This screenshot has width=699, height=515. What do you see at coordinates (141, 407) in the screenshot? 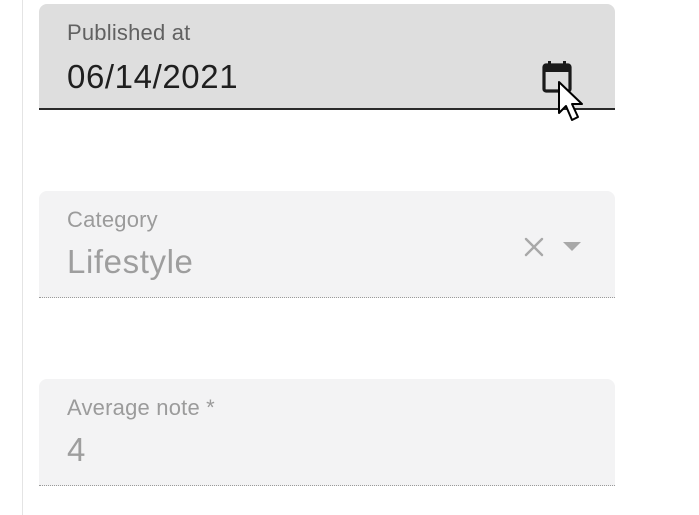
I see `average-note-label: Average note *` at bounding box center [141, 407].